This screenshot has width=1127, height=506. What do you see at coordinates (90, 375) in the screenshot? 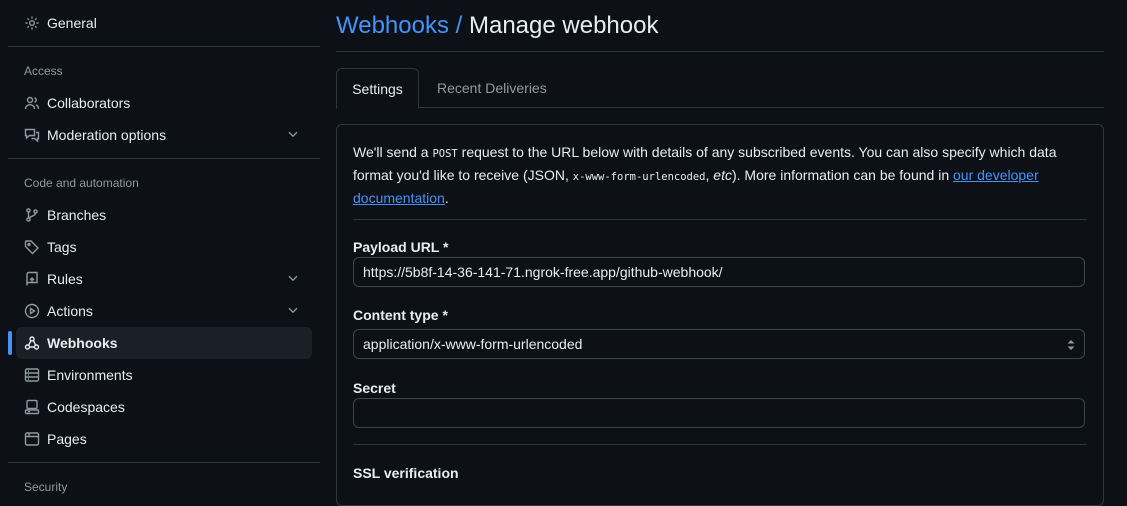
I see `sidebar-item-label: Environments` at bounding box center [90, 375].